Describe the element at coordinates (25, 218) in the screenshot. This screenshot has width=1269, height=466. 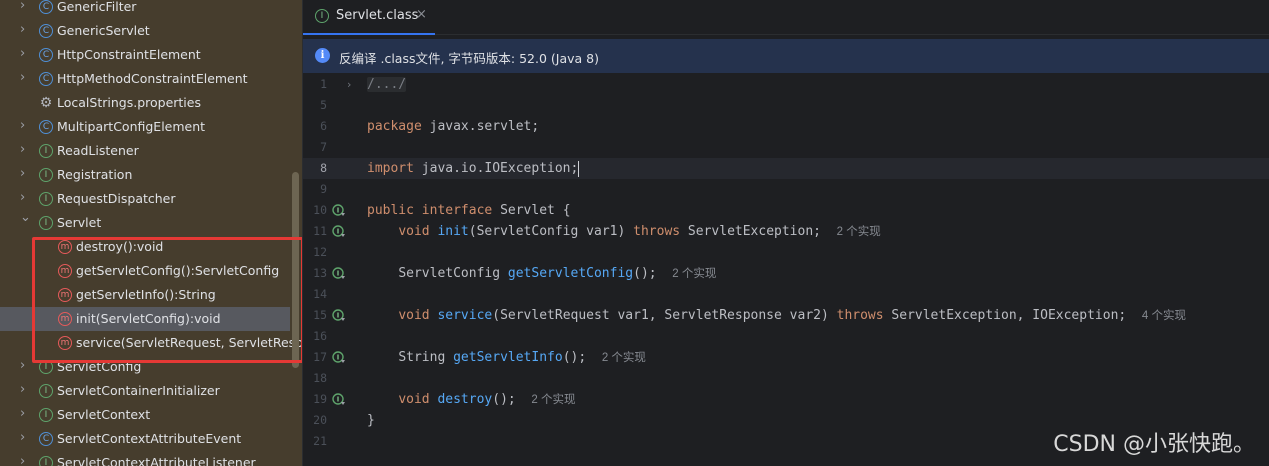
I see `chevron-down-icon: ⌄` at that location.